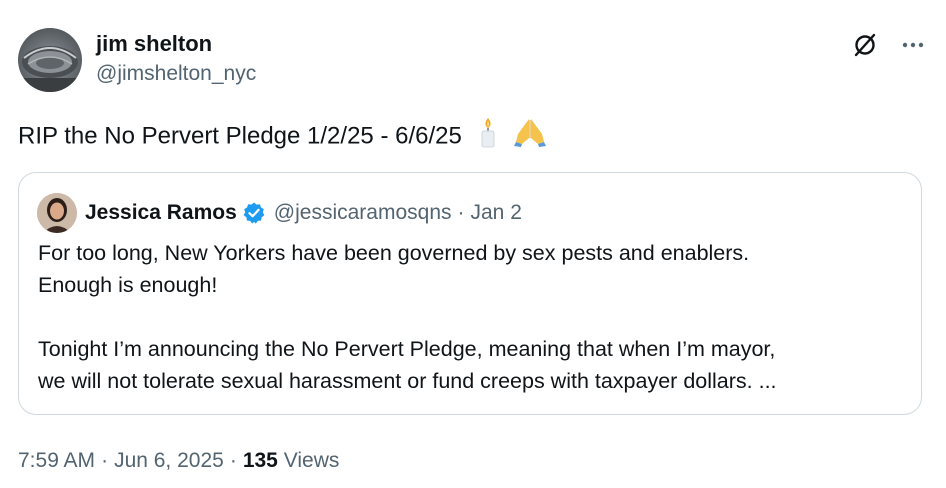  I want to click on tweet-date: Jun 6, 2025, so click(169, 460).